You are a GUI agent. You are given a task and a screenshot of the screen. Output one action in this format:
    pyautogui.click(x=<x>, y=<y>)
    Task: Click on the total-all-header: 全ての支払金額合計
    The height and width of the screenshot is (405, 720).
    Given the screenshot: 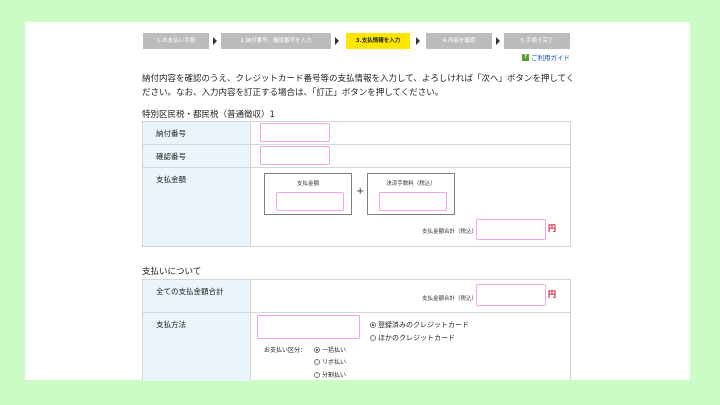 What is the action you would take?
    pyautogui.click(x=197, y=296)
    